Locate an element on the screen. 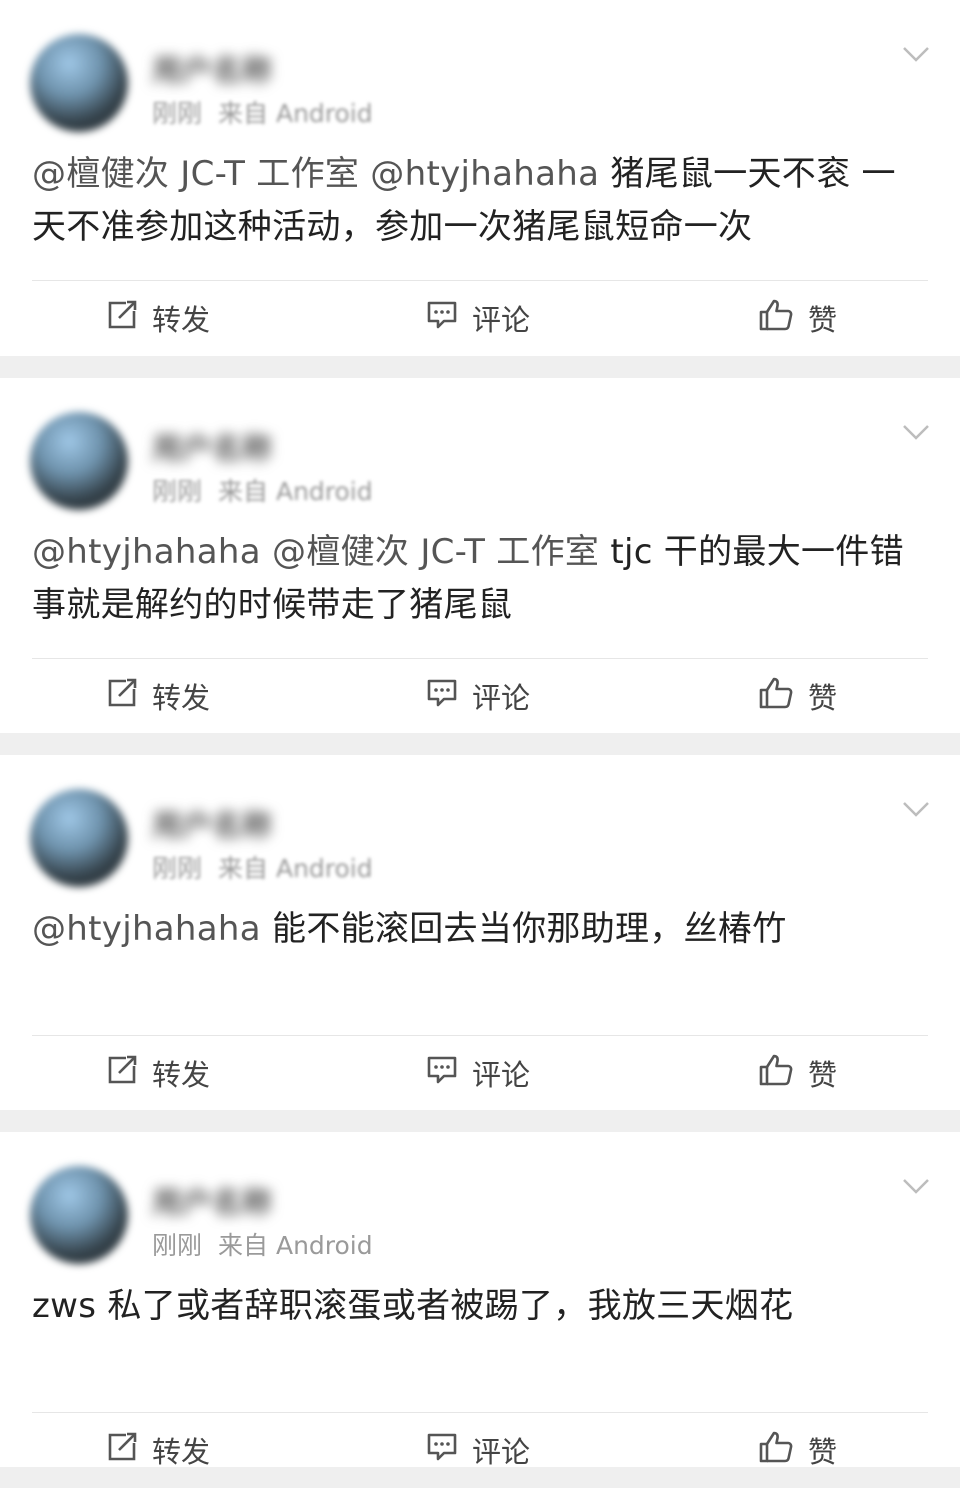  mention-link: @檀健次 JC-T 工作室 @htyjhahaha is located at coordinates (321, 174).